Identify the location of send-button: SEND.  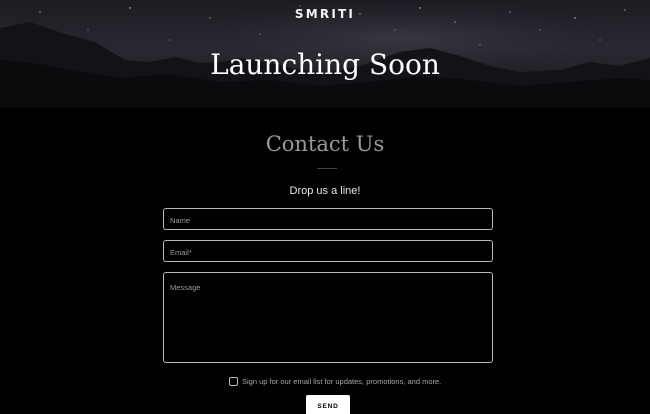
(328, 404).